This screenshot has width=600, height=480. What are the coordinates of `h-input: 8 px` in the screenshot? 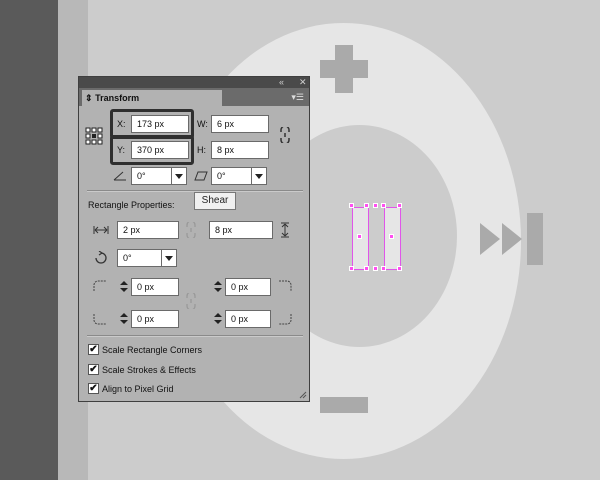 It's located at (240, 150).